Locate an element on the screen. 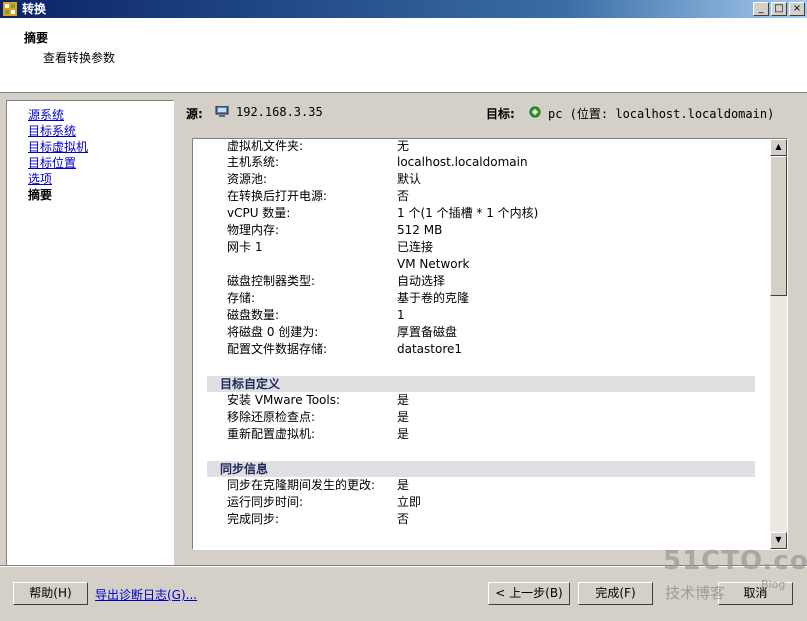  finish-button: 完成(F) is located at coordinates (615, 593).